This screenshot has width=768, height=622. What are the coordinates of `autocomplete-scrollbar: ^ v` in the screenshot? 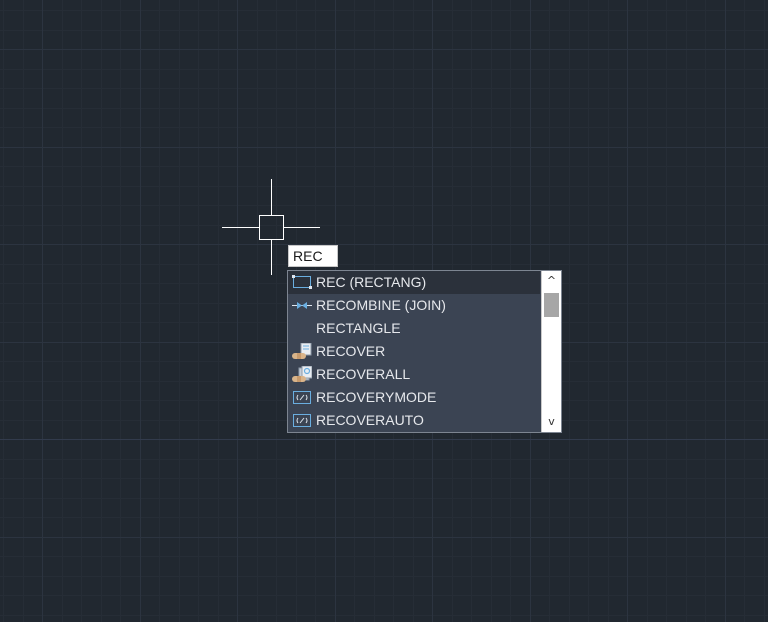 It's located at (551, 351).